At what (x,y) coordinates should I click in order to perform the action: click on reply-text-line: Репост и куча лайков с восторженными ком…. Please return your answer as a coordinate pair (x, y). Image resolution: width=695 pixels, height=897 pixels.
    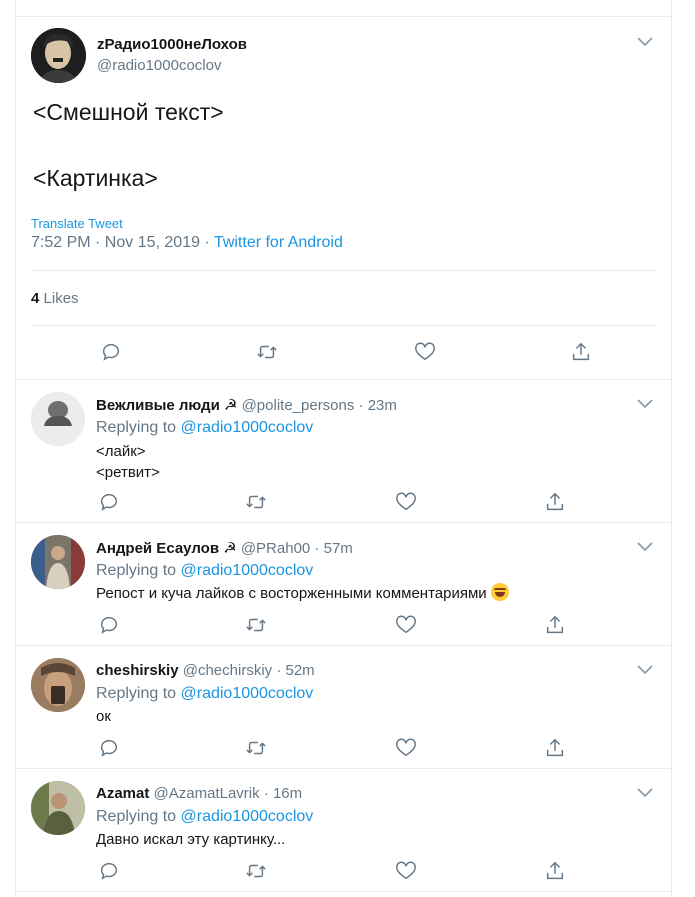
    Looking at the image, I should click on (291, 593).